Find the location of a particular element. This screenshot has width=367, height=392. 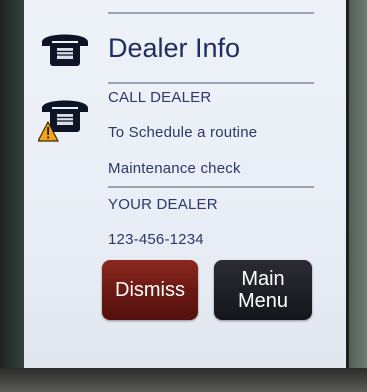

device-edge-bottom is located at coordinates (183, 380).